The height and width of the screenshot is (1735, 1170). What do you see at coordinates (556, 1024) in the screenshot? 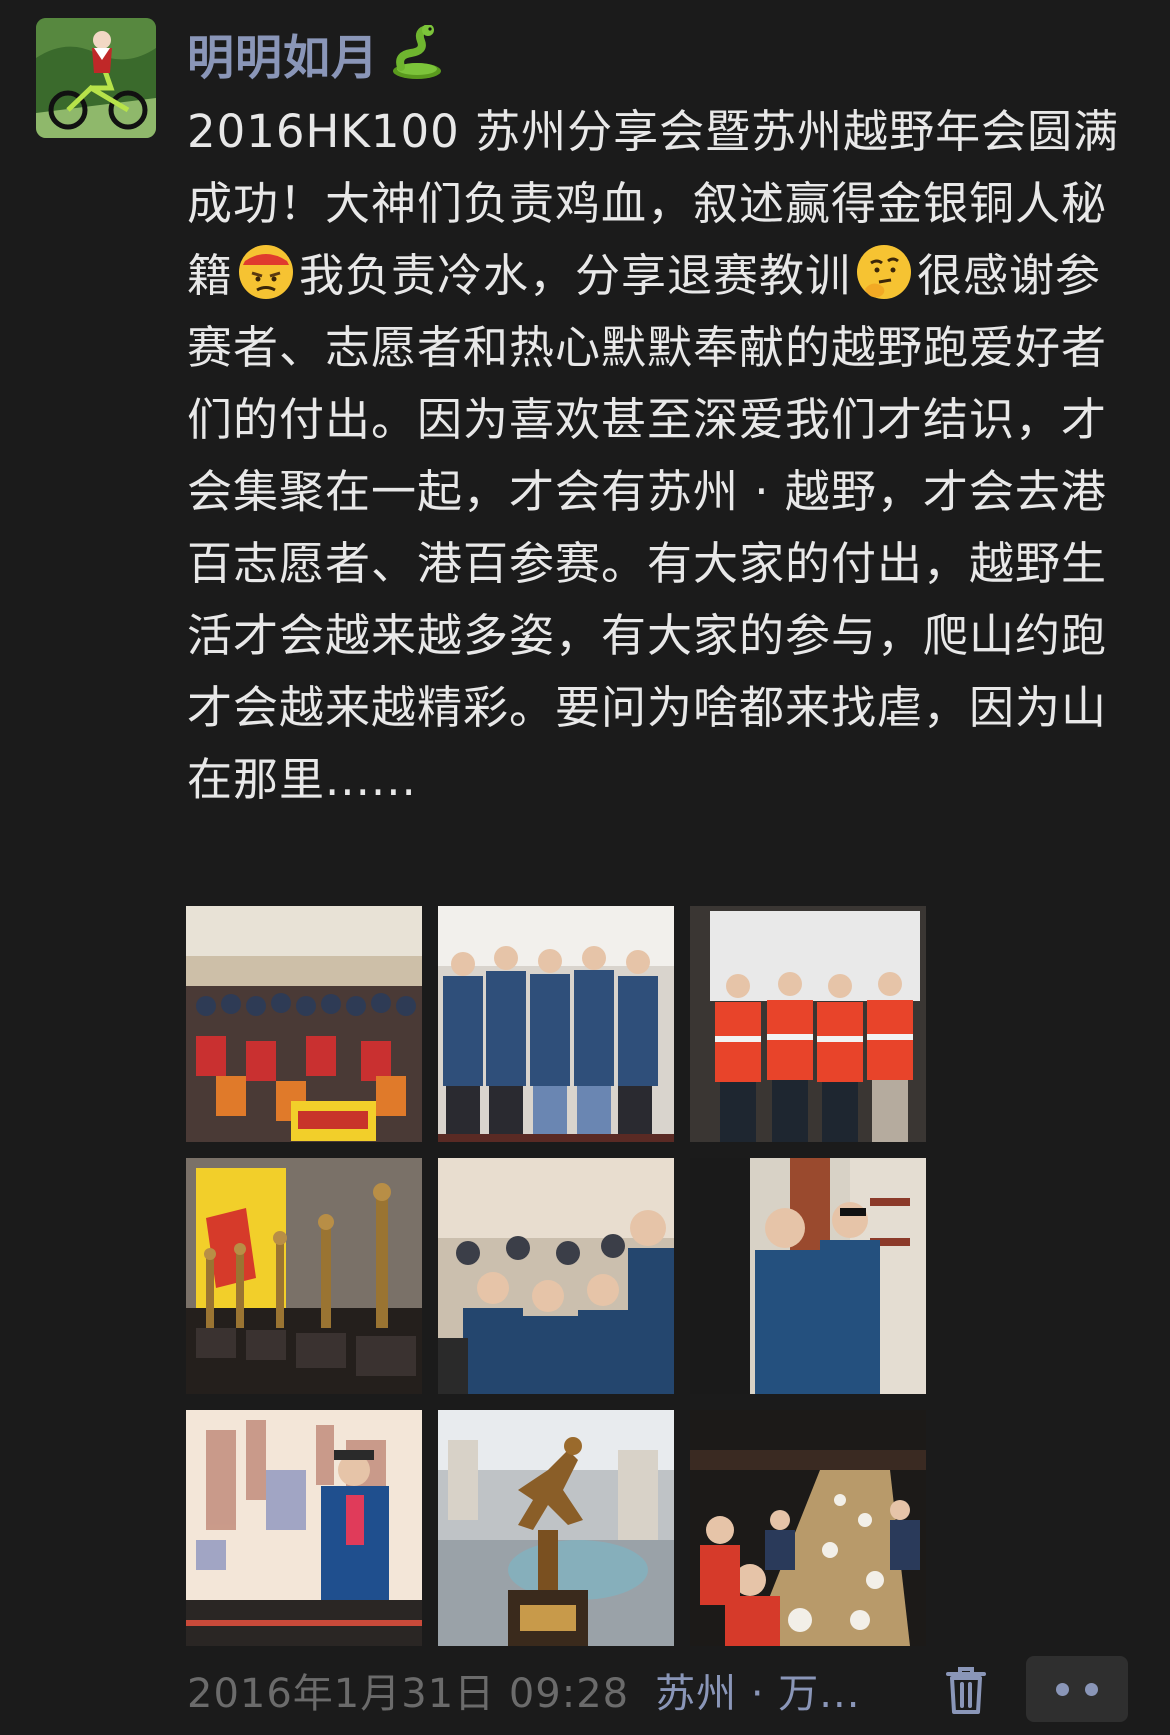
I see `photo-trophy-men` at bounding box center [556, 1024].